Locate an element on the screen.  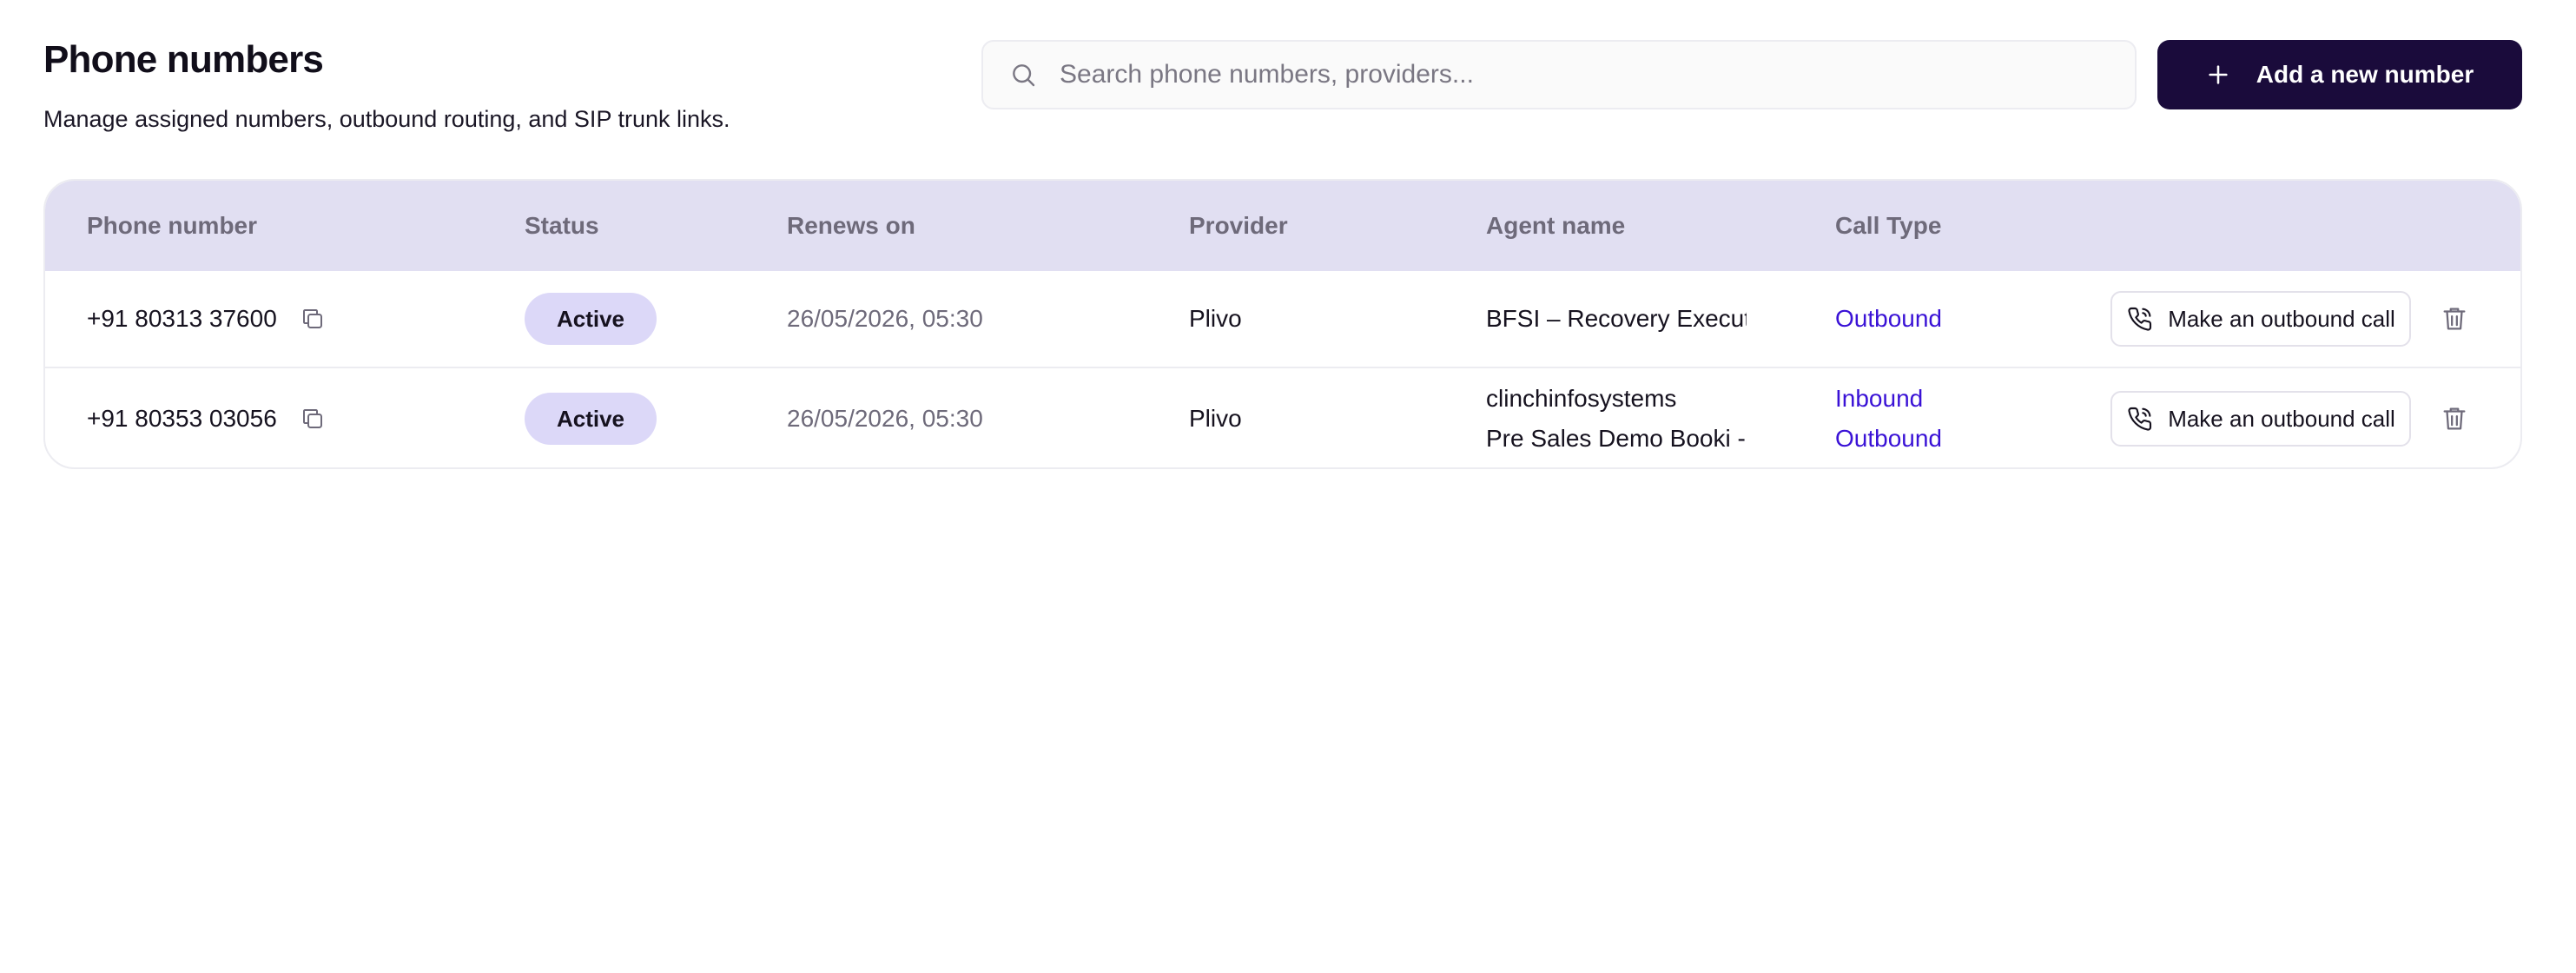
page-title: Phone numbers is located at coordinates (183, 59).